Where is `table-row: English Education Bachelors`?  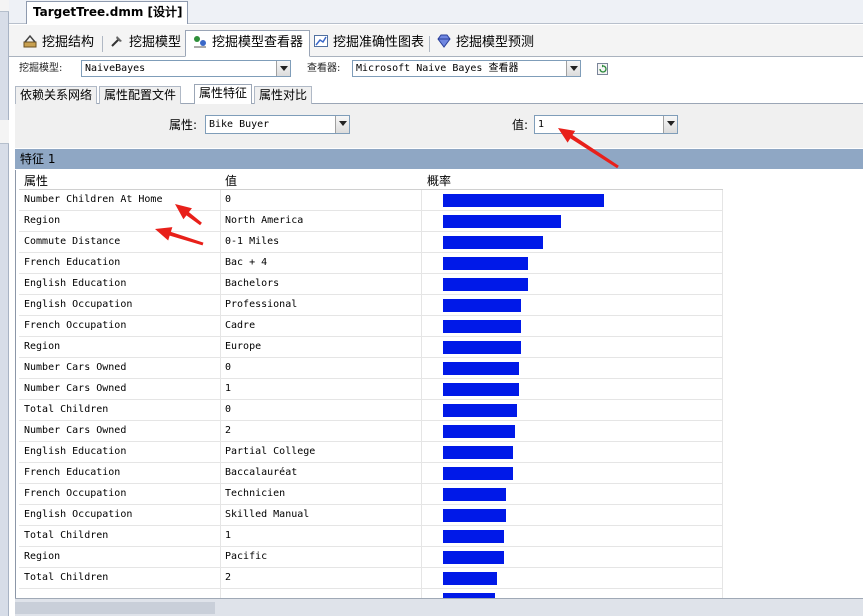
table-row: English Education Bachelors is located at coordinates (371, 284).